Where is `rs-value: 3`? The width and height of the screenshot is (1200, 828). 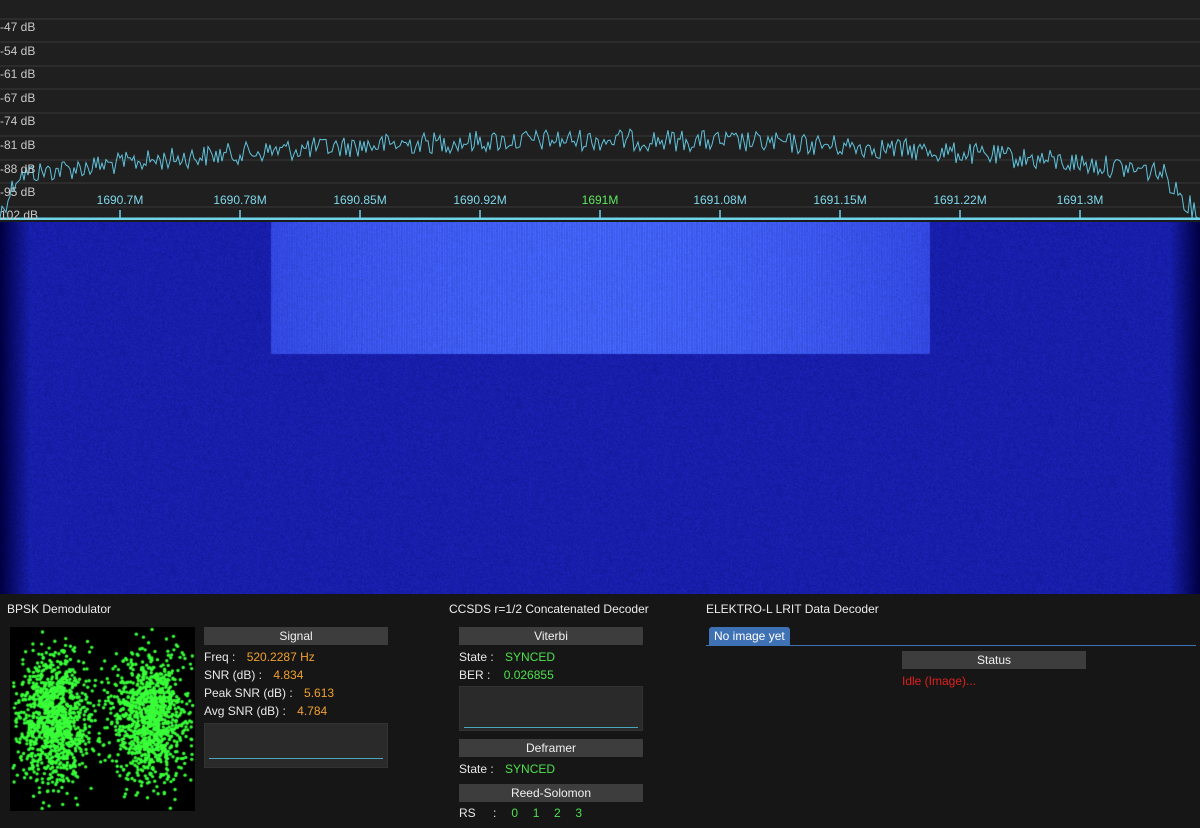
rs-value: 3 is located at coordinates (579, 813).